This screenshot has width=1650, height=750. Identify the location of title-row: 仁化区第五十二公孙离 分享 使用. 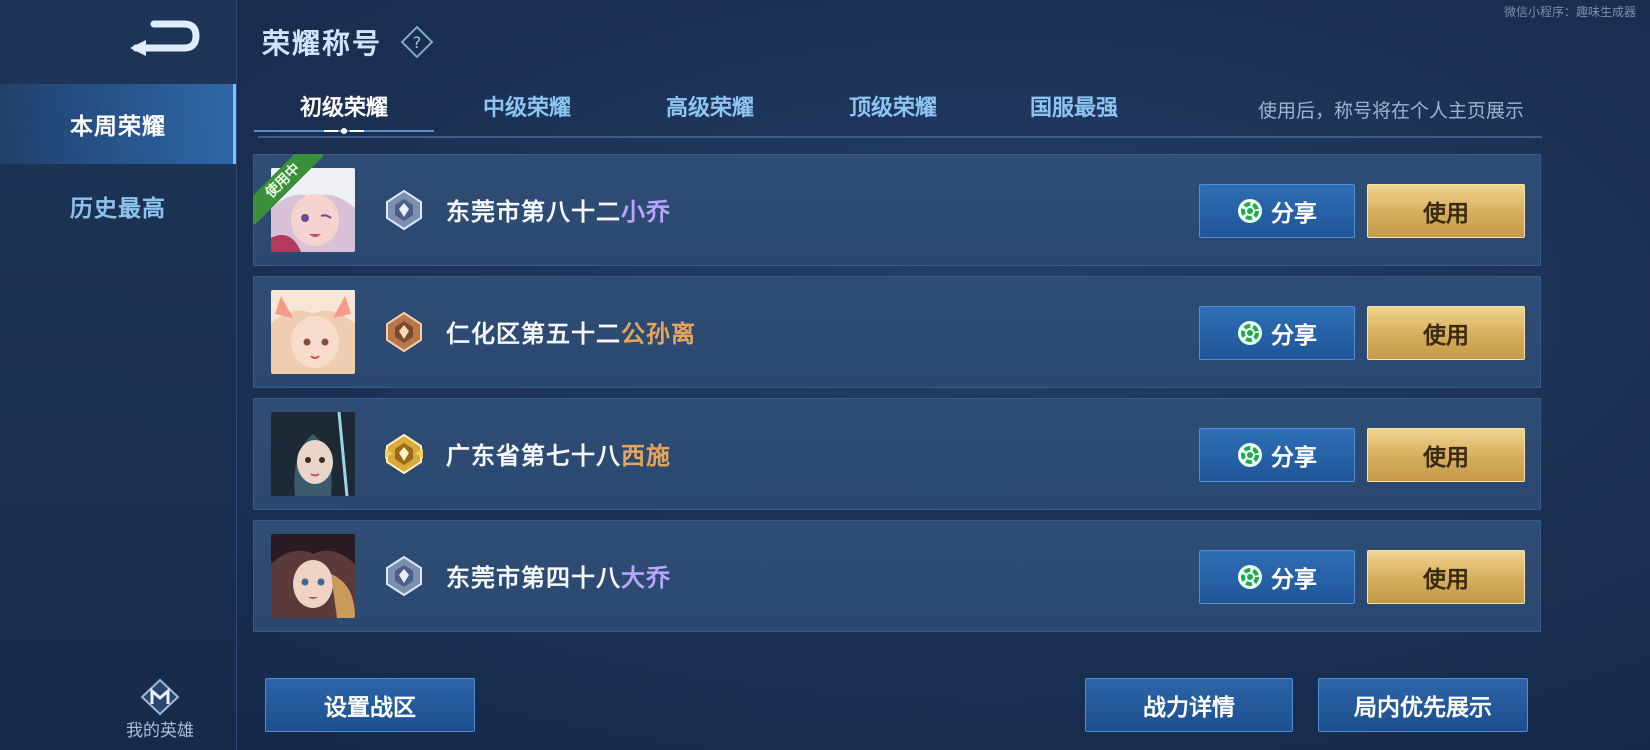
(897, 332).